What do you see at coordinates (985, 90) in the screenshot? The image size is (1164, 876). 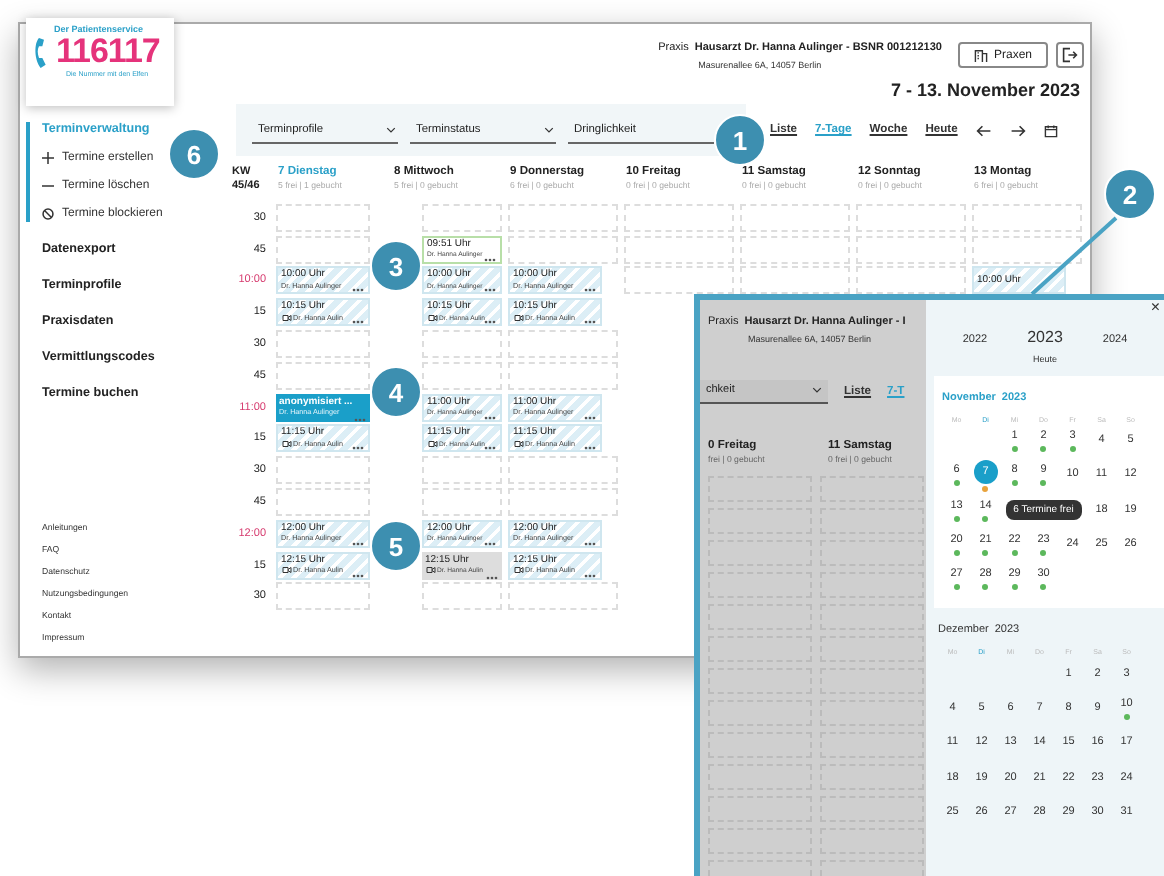 I see `date-range-title: 7 - 13. November 2023` at bounding box center [985, 90].